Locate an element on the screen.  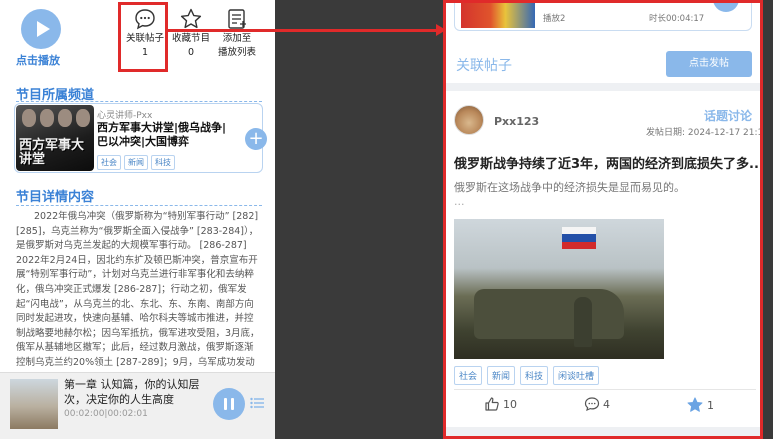
play-button is located at coordinates (41, 29).